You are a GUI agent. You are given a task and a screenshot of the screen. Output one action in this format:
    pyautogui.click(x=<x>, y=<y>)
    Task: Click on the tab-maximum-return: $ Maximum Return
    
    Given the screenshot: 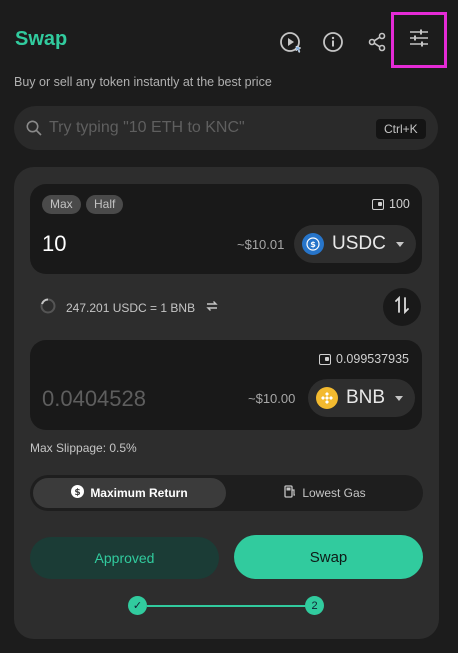 What is the action you would take?
    pyautogui.click(x=129, y=493)
    